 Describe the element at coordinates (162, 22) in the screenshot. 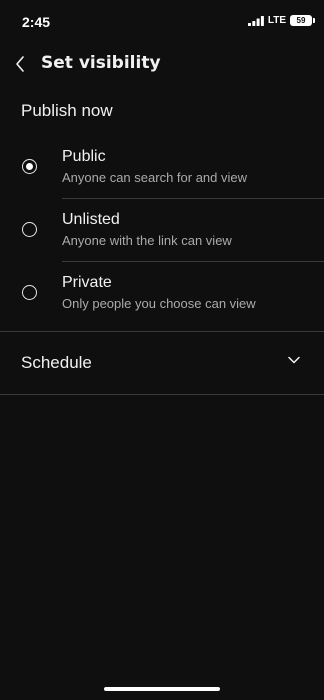

I see `status-bar: 2:45 LTE 59` at that location.